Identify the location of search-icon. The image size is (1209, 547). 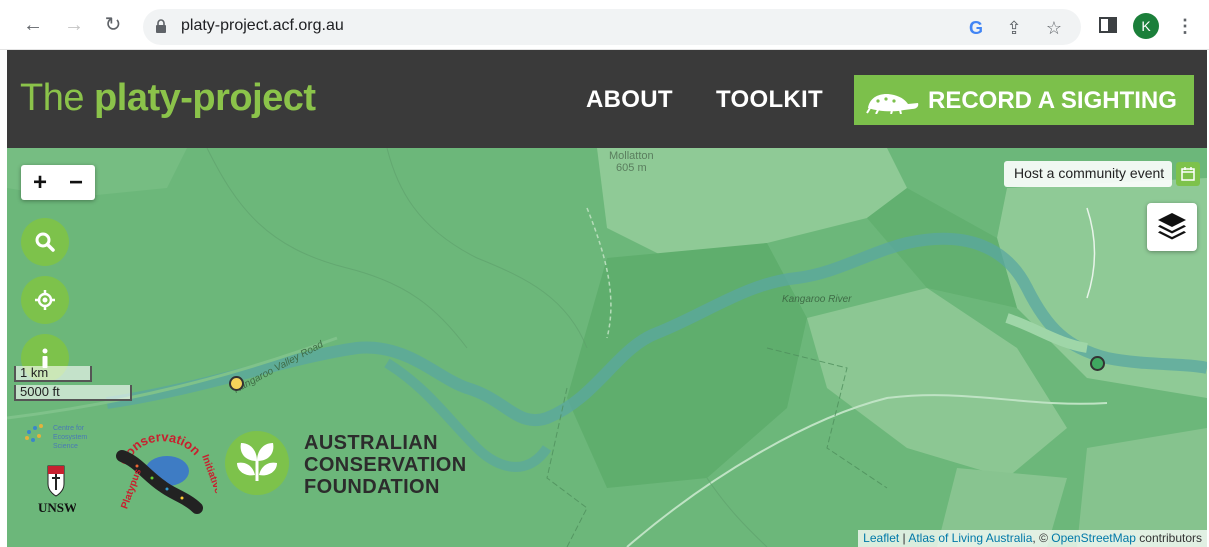
(45, 242).